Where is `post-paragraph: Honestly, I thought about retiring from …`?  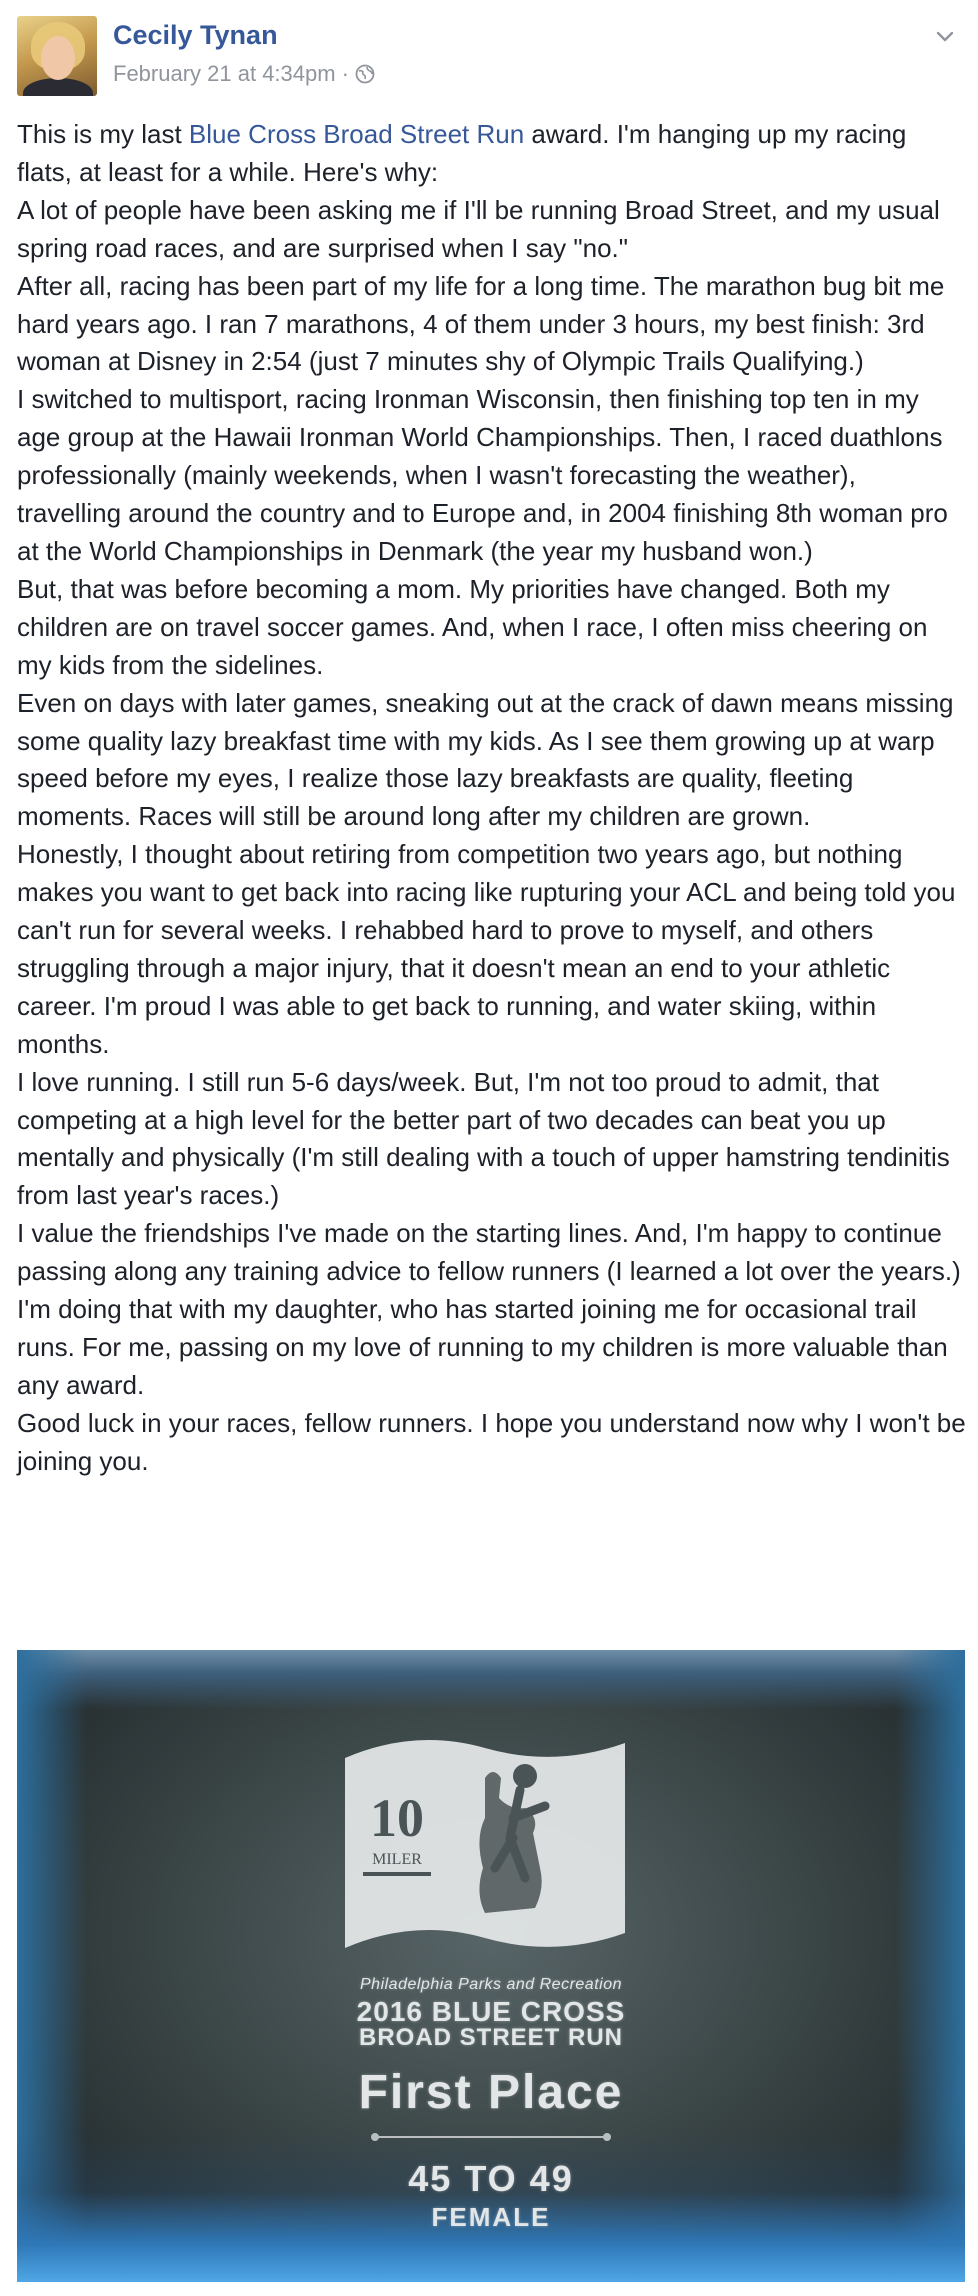
post-paragraph: Honestly, I thought about retiring from … is located at coordinates (486, 949).